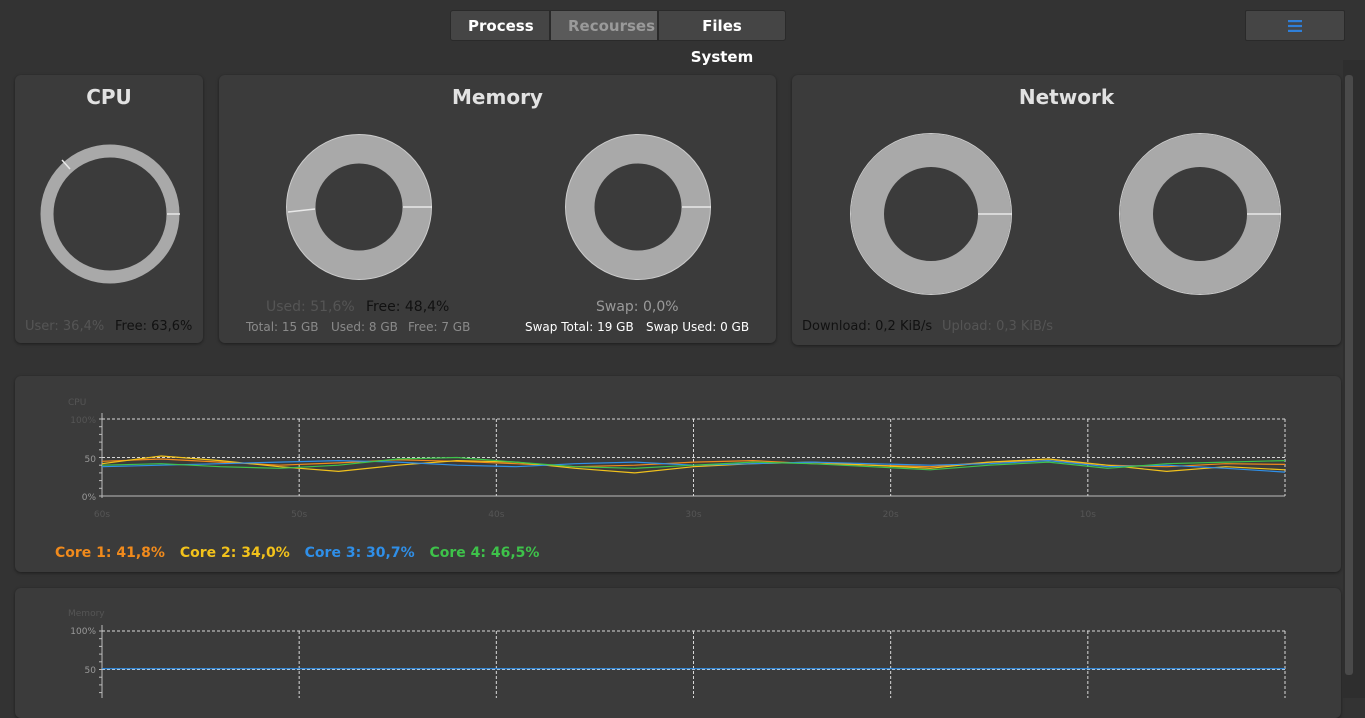 This screenshot has height=718, width=1365. Describe the element at coordinates (364, 327) in the screenshot. I see `memory-used-gb-label: Used: 8 GB` at that location.